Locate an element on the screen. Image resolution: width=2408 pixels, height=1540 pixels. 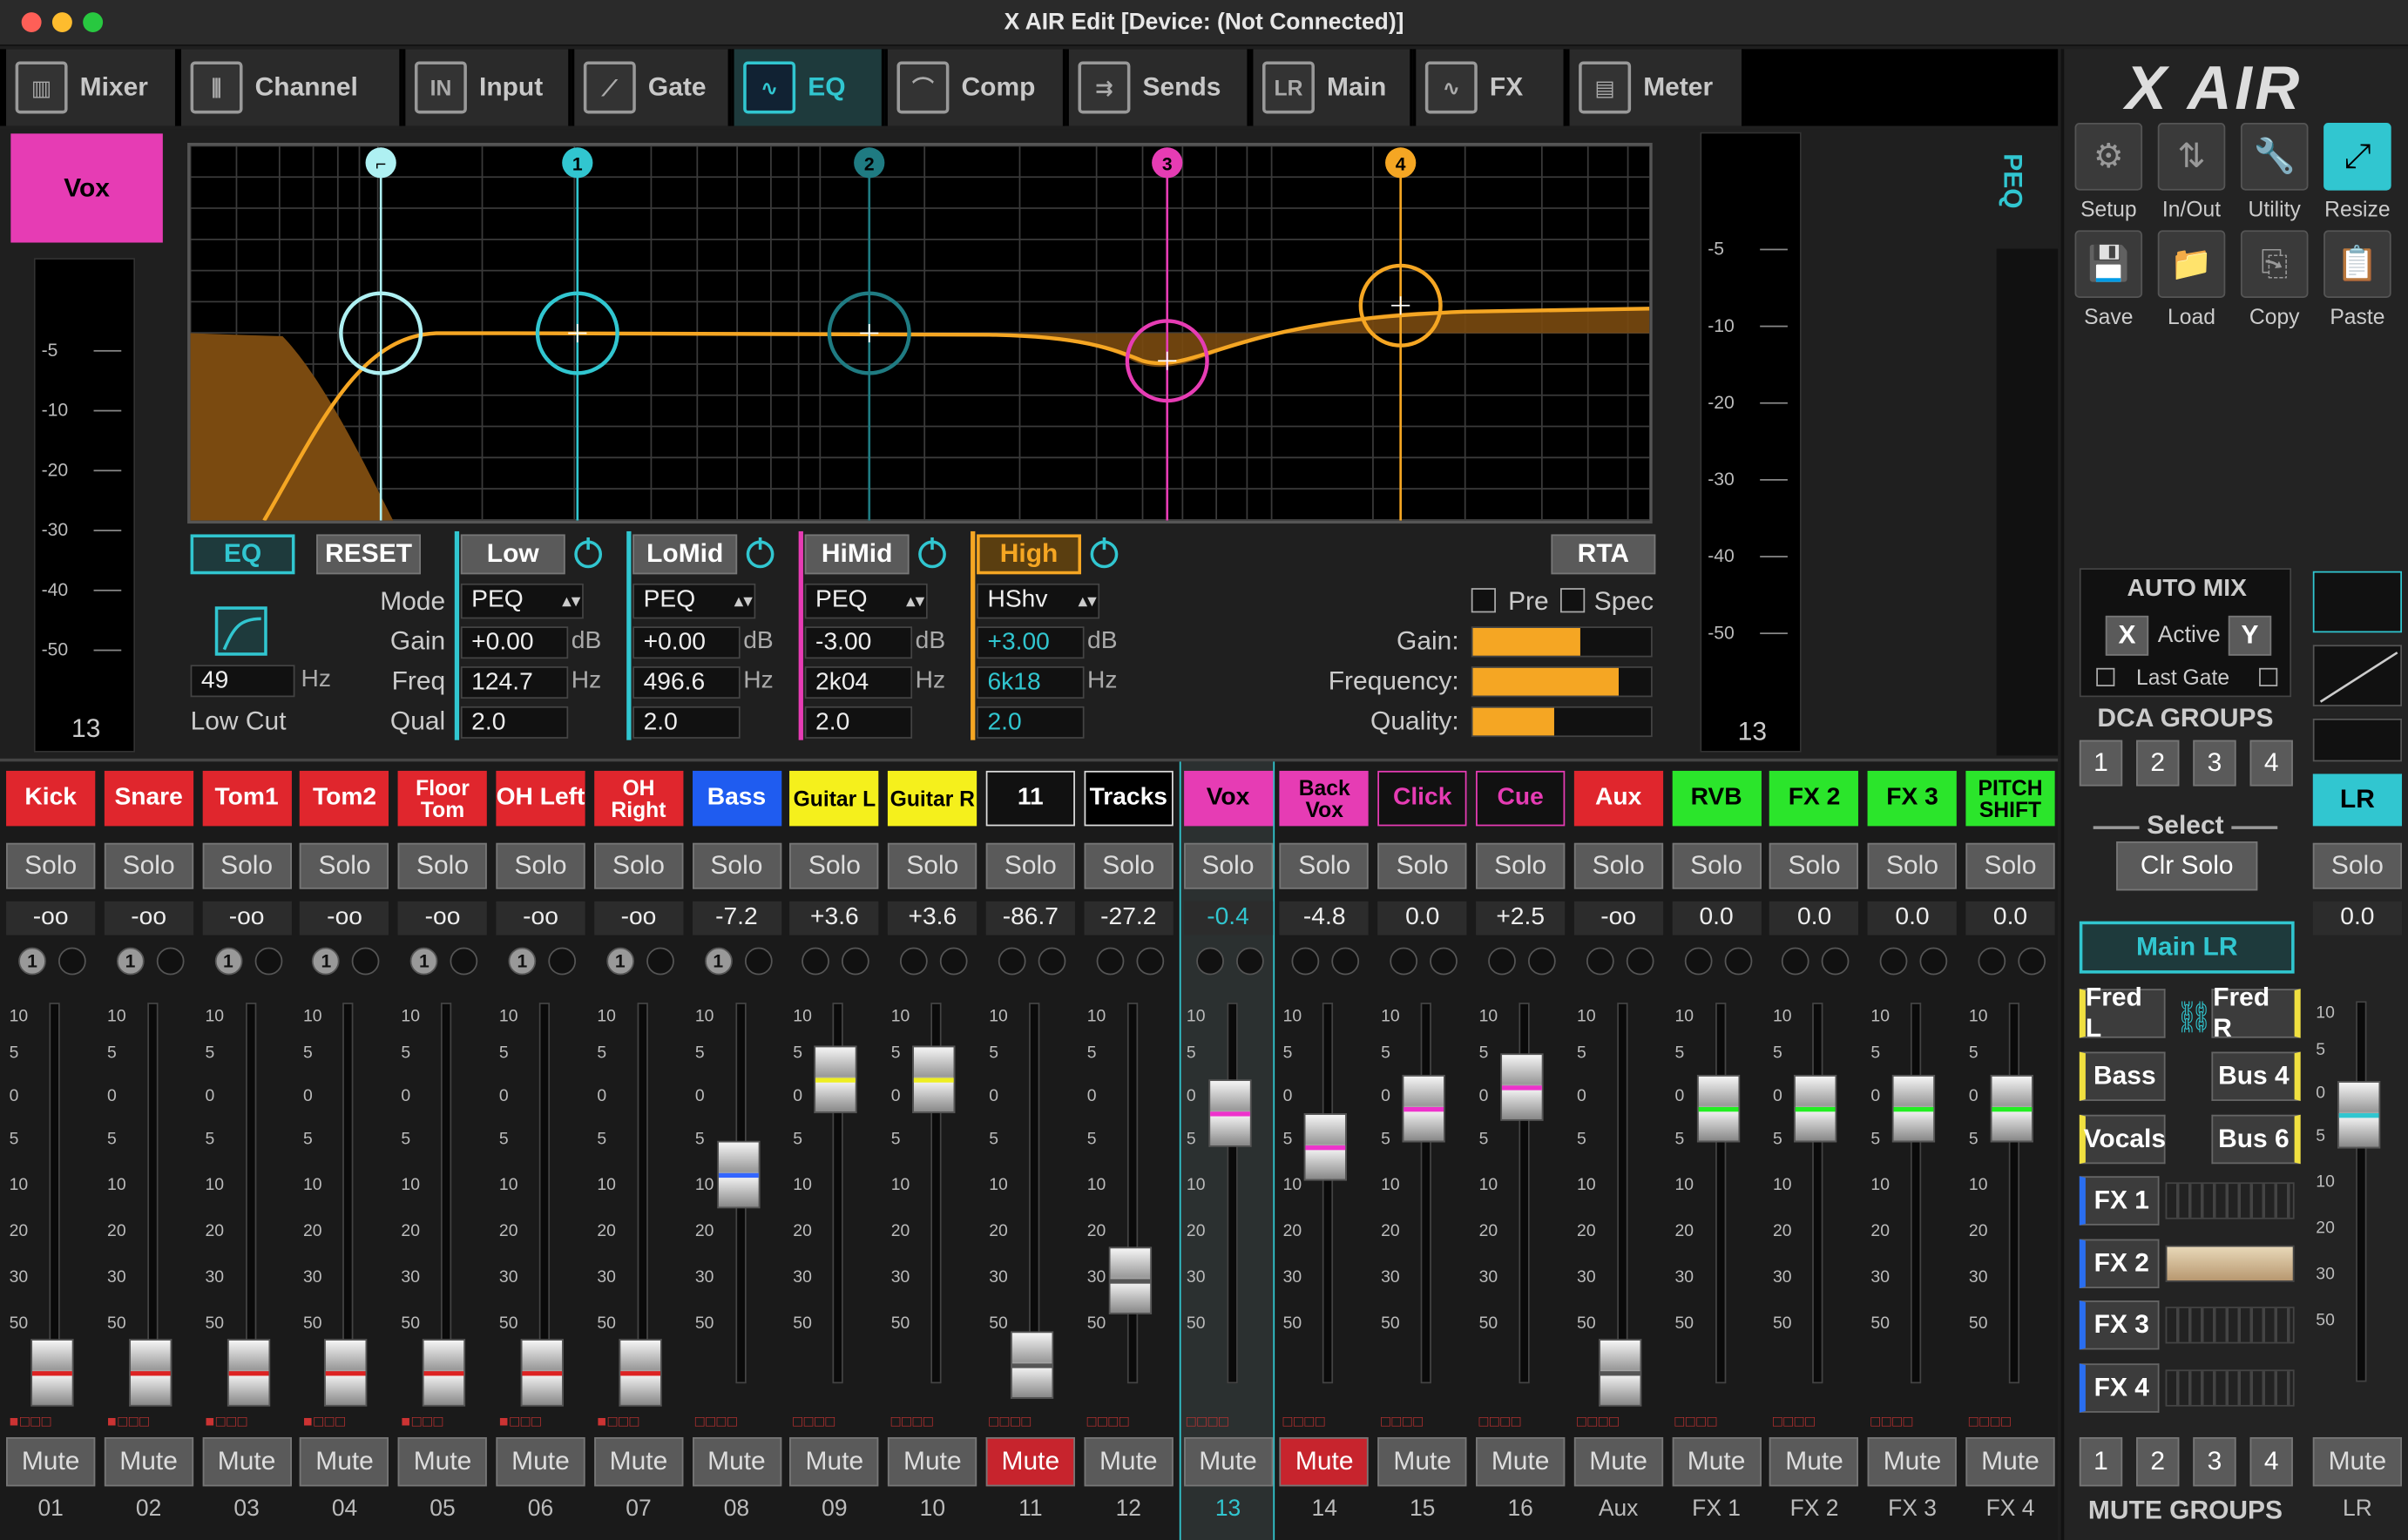
himid-freq-field: 2k04 is located at coordinates (858, 682).